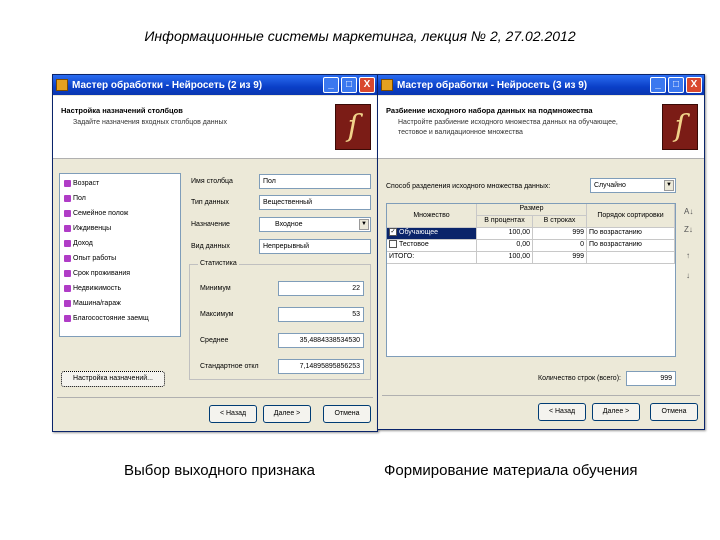 The image size is (720, 540). Describe the element at coordinates (102, 273) in the screenshot. I see `list-item-label: Срок проживания` at that location.